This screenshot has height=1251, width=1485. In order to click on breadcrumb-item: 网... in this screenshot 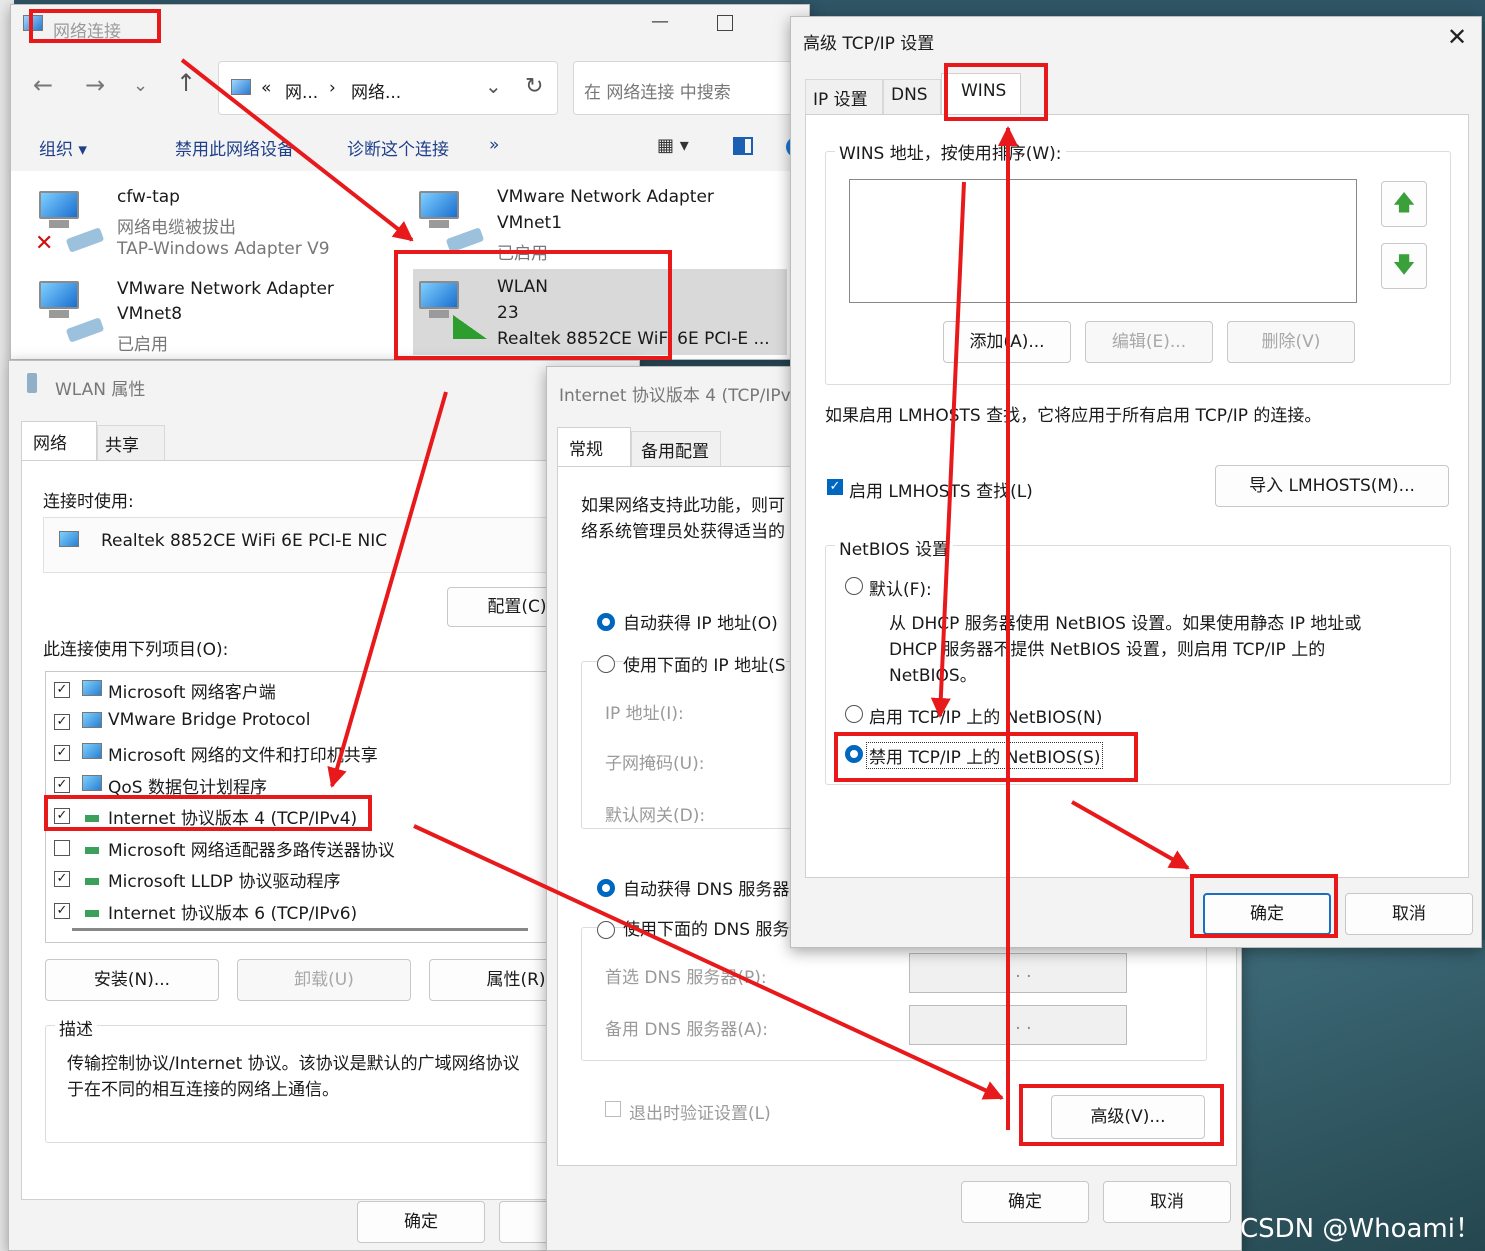, I will do `click(301, 90)`.